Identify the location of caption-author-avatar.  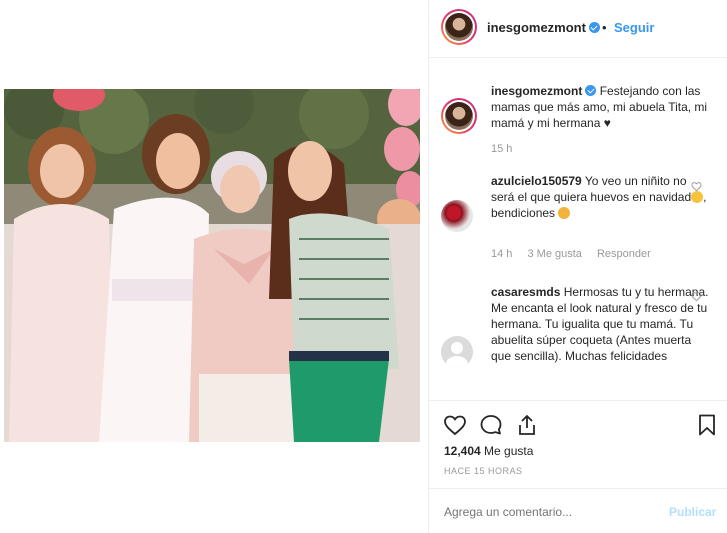
(459, 116).